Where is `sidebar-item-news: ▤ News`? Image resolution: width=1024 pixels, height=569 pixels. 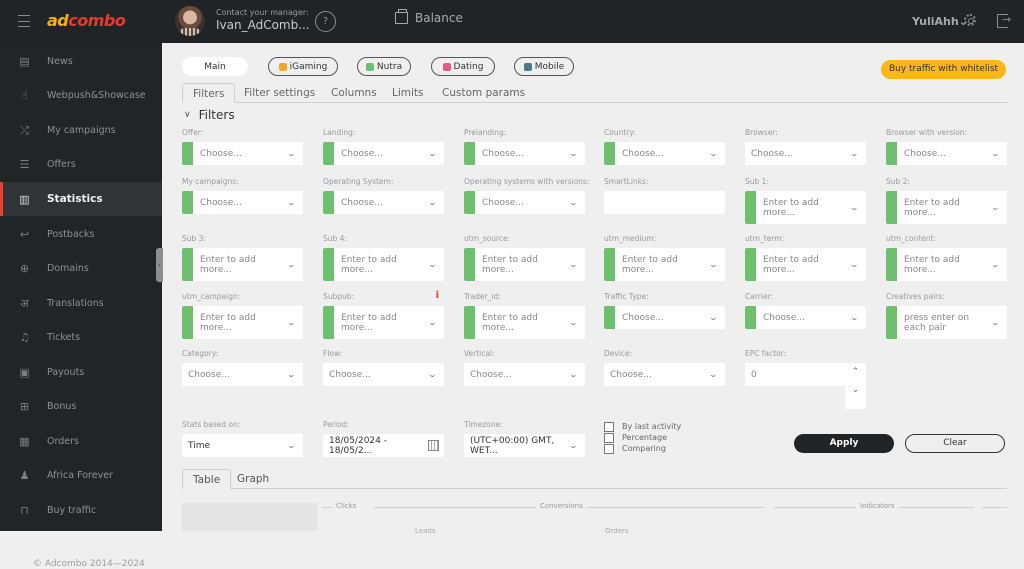 sidebar-item-news: ▤ News is located at coordinates (81, 61).